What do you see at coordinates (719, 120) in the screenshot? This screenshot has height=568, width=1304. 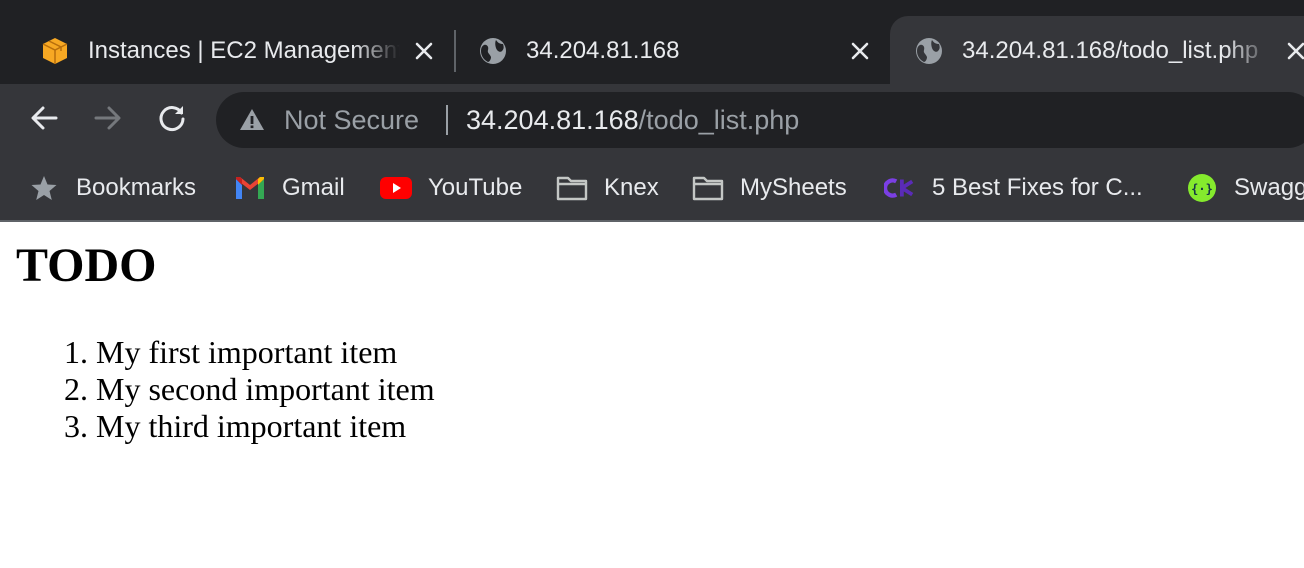 I see `url-path: /todo_list.php` at bounding box center [719, 120].